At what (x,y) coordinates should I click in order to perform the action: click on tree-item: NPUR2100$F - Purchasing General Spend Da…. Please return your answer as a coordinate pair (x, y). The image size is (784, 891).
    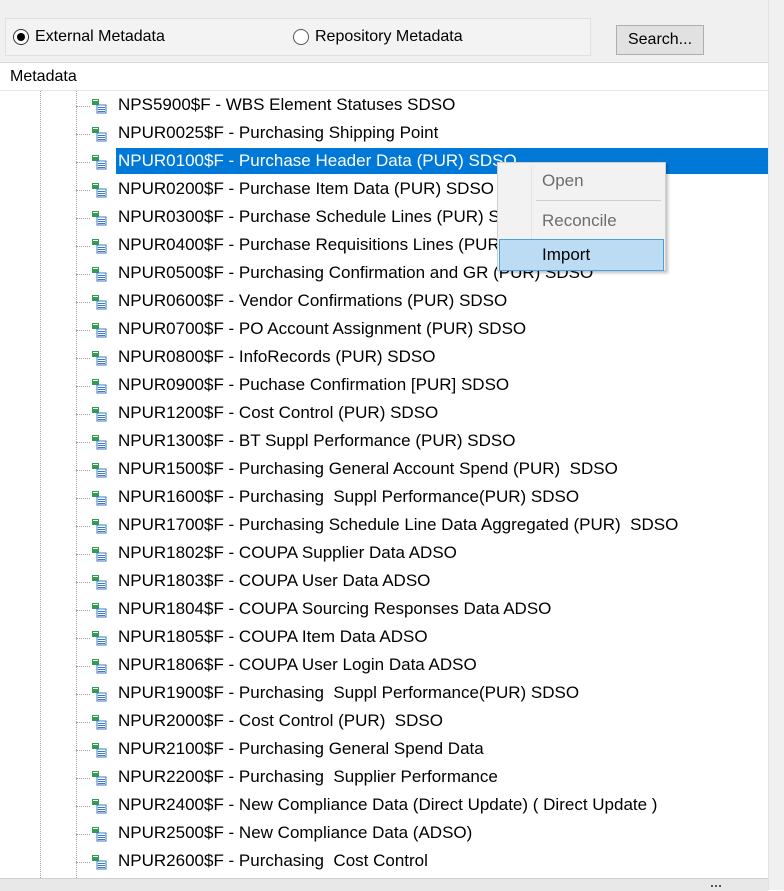
    Looking at the image, I should click on (422, 750).